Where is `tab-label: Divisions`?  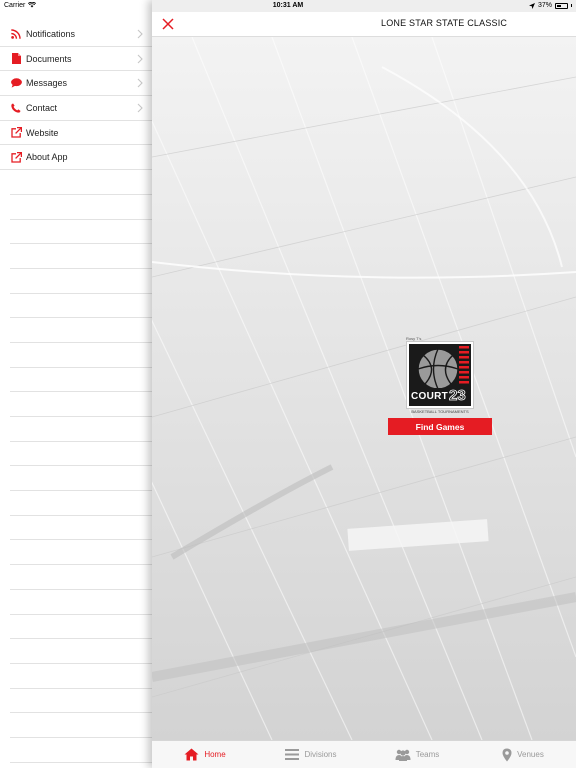
tab-label: Divisions is located at coordinates (320, 754).